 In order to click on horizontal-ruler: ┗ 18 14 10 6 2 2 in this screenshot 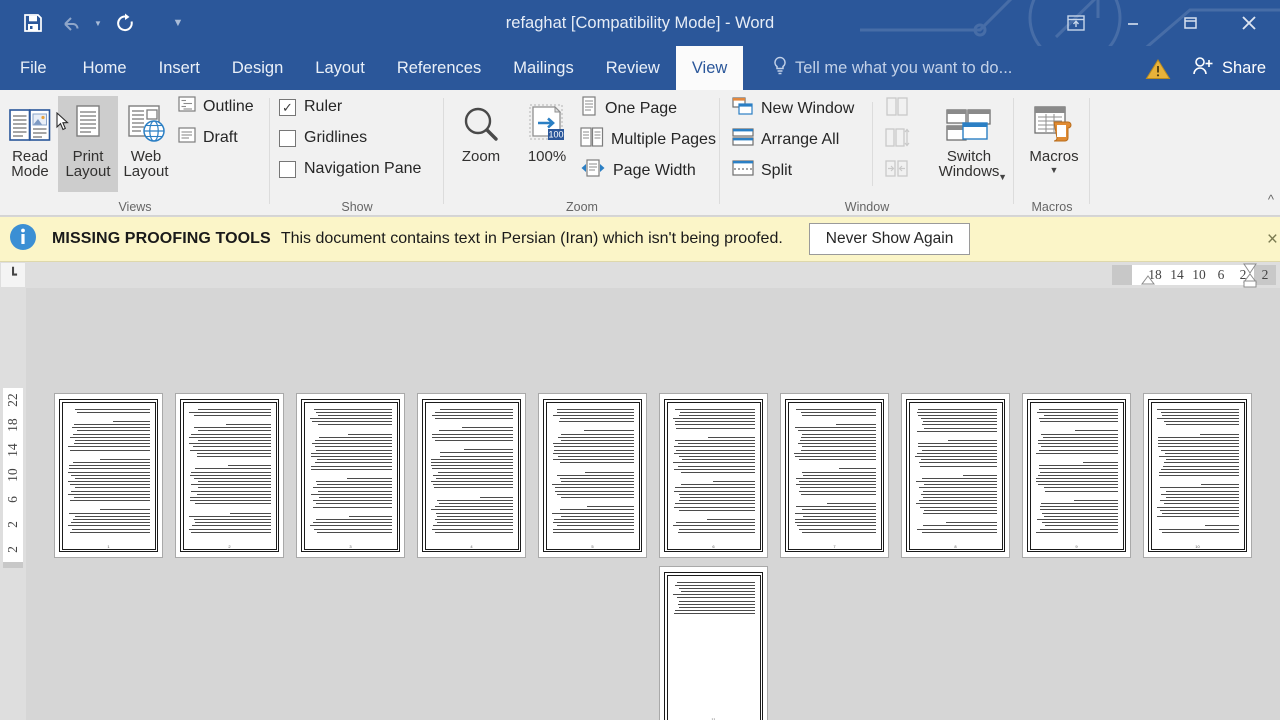, I will do `click(640, 275)`.